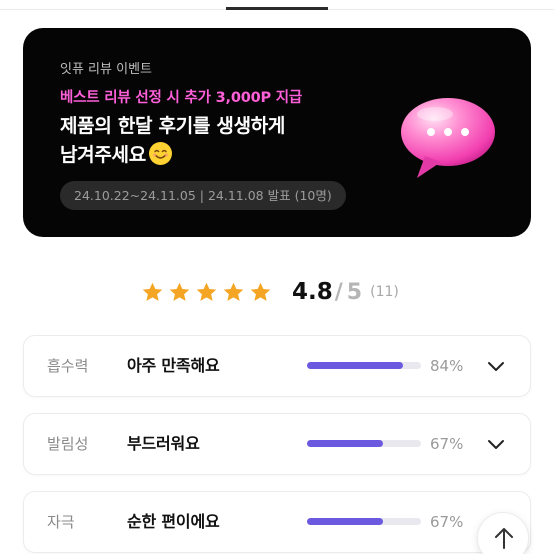 The image size is (554, 554). Describe the element at coordinates (447, 142) in the screenshot. I see `pink-speech-bubble-icon` at that location.